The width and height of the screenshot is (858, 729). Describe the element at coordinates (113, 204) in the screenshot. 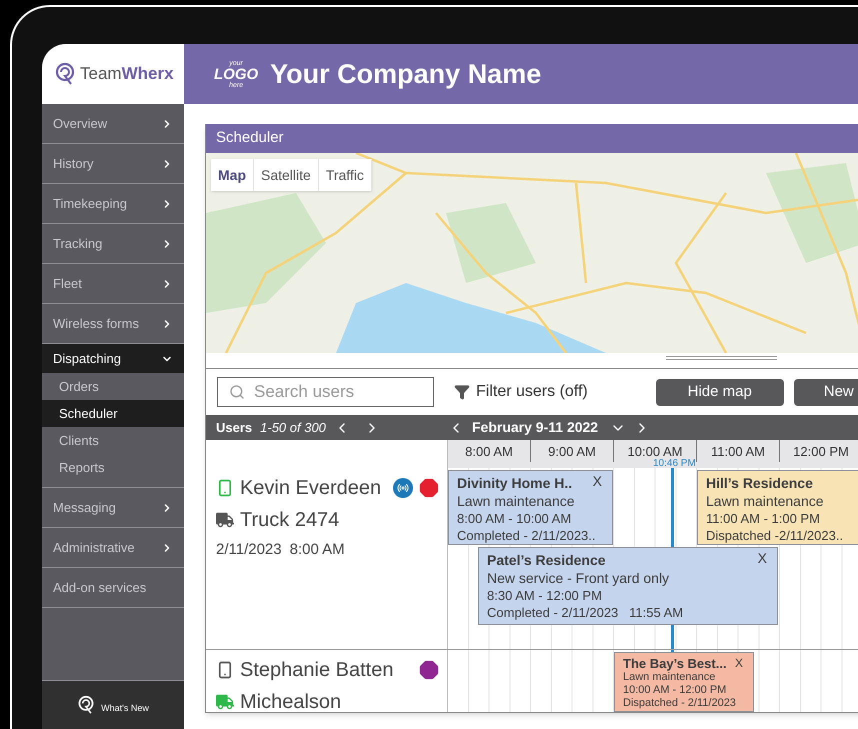

I see `sidebar-item: Timekeeping` at that location.